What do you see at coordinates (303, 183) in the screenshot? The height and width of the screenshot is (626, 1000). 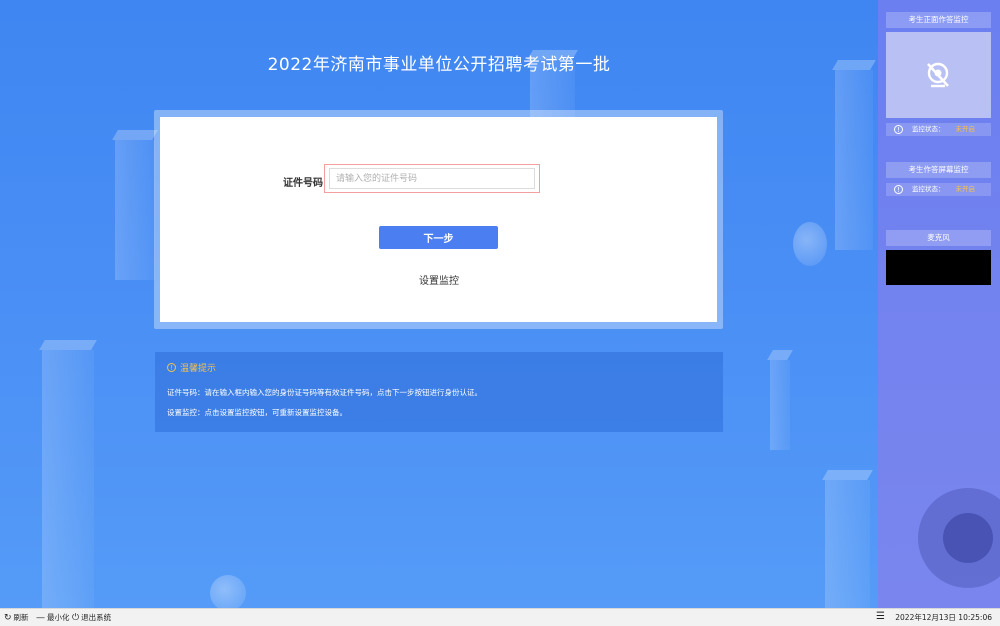 I see `id-number-label: 证件号码` at bounding box center [303, 183].